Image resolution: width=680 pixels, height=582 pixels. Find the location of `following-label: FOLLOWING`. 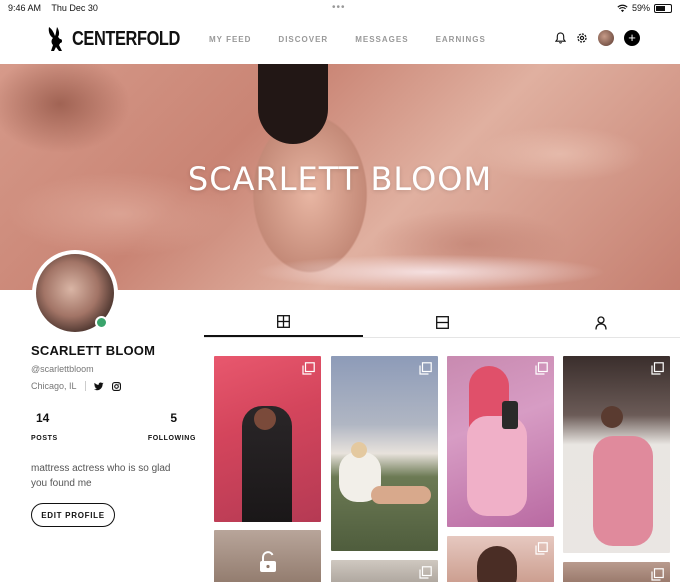

following-label: FOLLOWING is located at coordinates (171, 438).